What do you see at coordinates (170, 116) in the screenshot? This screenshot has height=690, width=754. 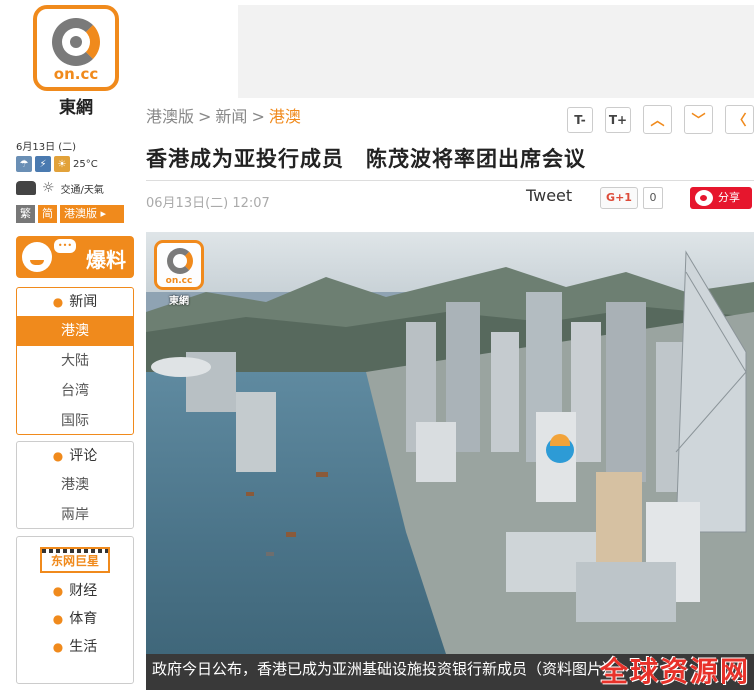 I see `breadcrumb-edition: 港澳版` at bounding box center [170, 116].